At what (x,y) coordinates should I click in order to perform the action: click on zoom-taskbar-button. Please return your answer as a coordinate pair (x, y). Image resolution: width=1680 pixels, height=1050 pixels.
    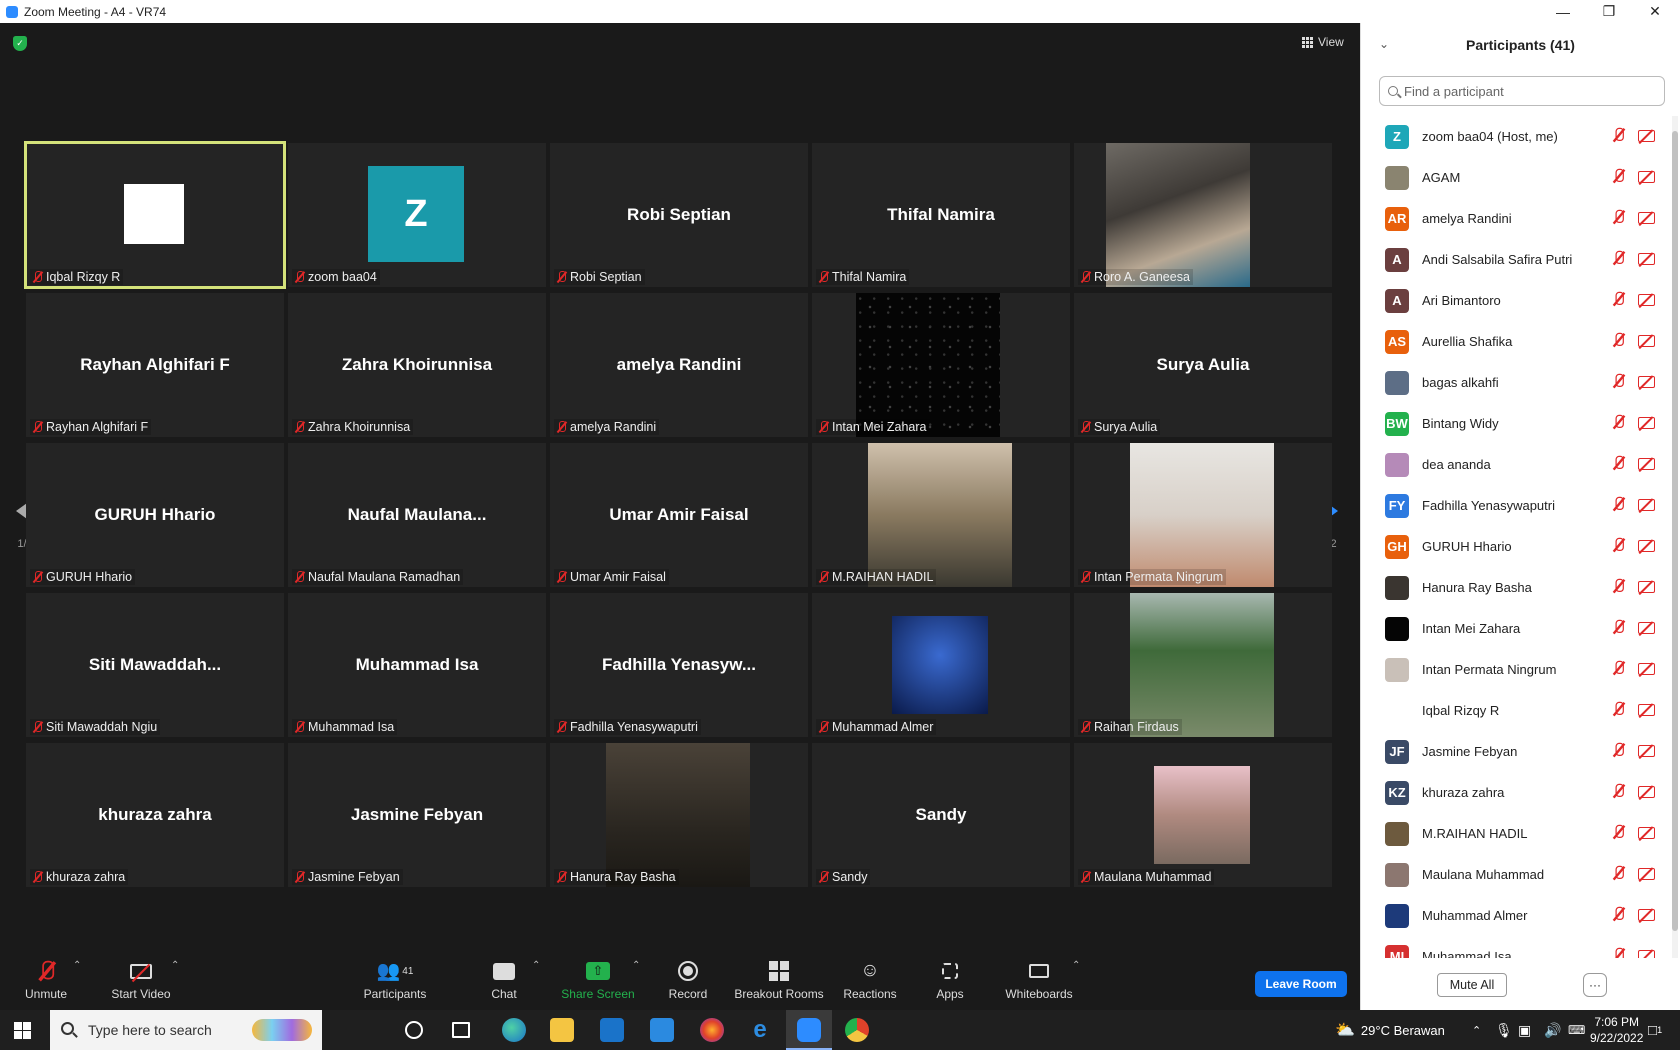
    Looking at the image, I should click on (809, 1030).